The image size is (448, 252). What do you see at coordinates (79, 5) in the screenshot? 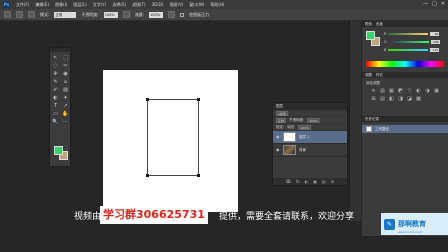
I see `menu-layer: 图层(L)` at bounding box center [79, 5].